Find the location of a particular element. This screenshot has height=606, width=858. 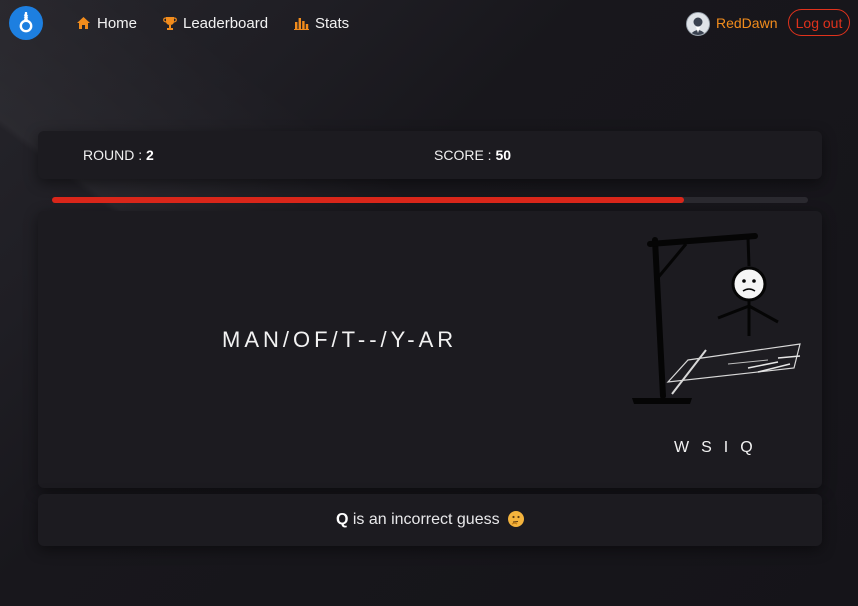

bar-chart-icon is located at coordinates (301, 23).